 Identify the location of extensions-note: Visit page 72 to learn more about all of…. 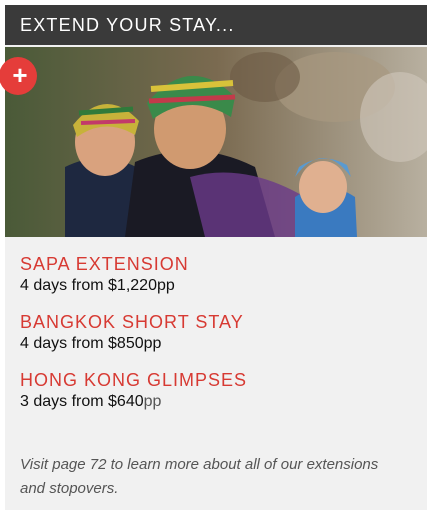
(199, 476).